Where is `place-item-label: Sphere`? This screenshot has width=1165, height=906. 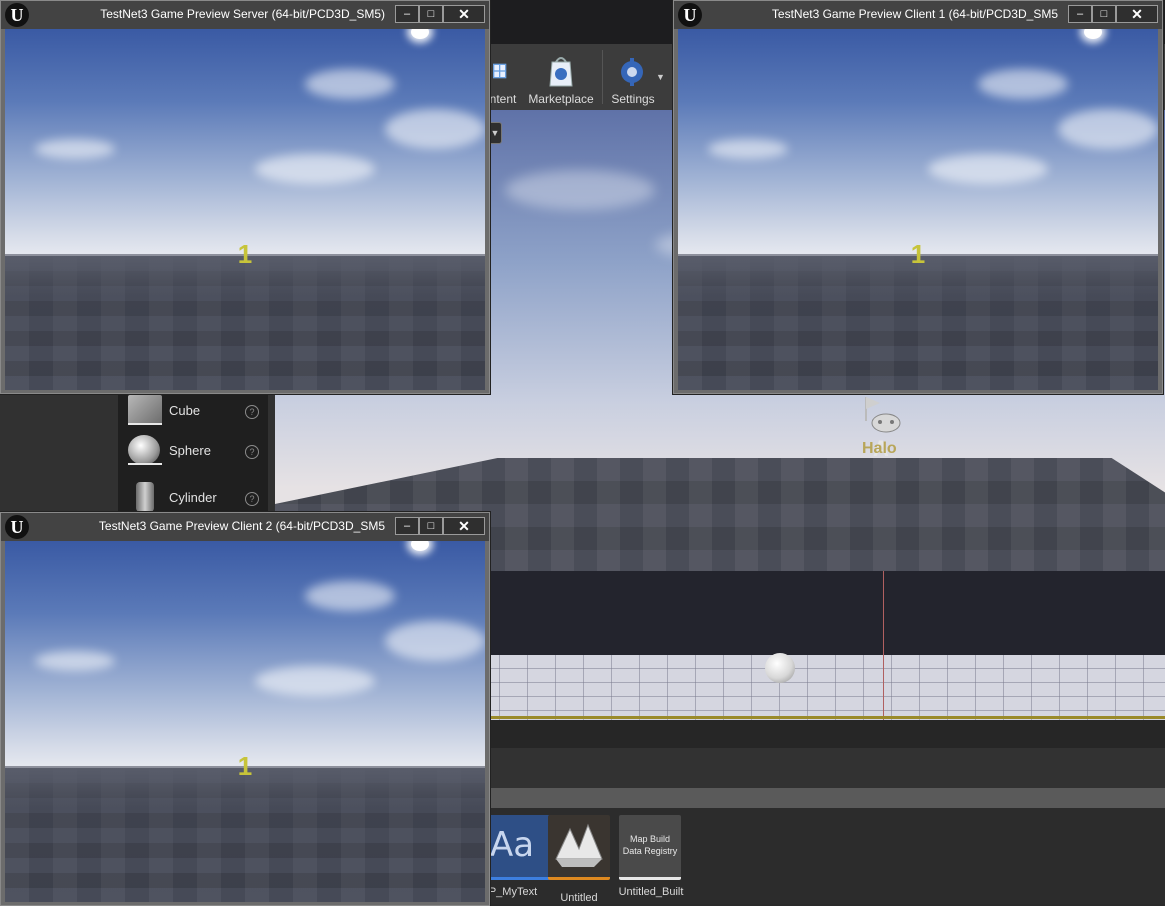 place-item-label: Sphere is located at coordinates (190, 450).